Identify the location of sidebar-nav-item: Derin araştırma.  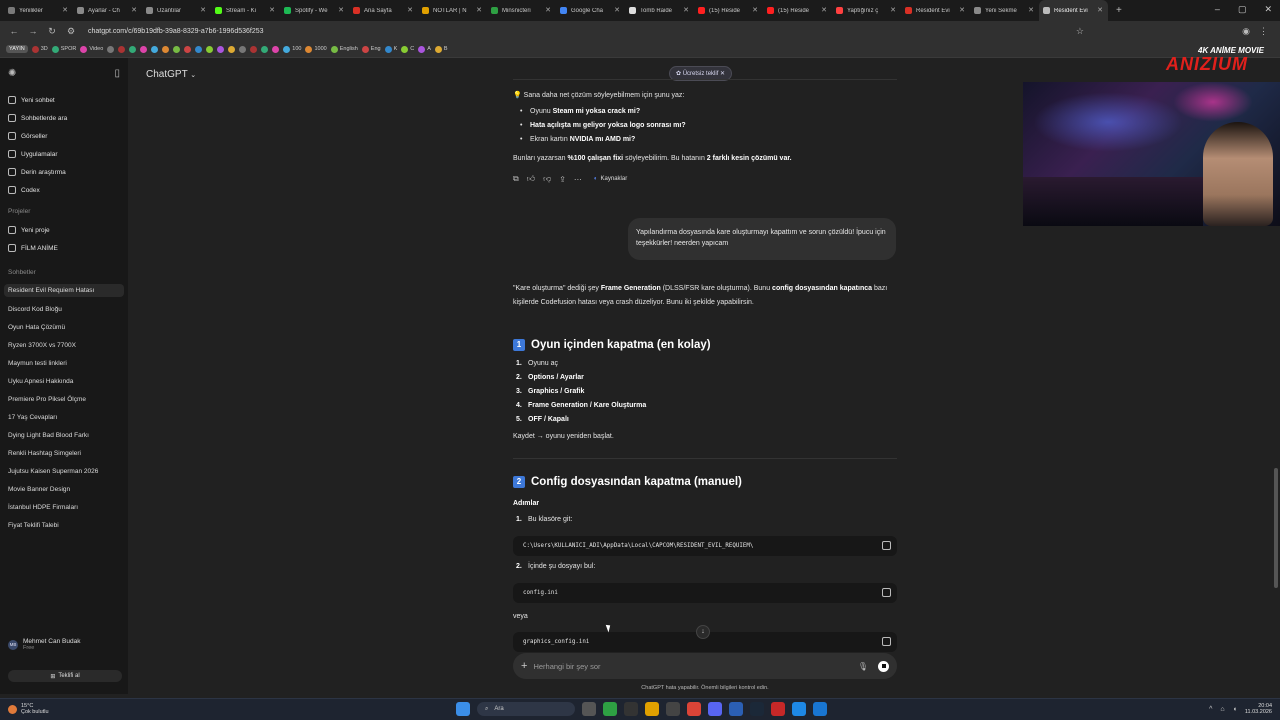
(37, 172).